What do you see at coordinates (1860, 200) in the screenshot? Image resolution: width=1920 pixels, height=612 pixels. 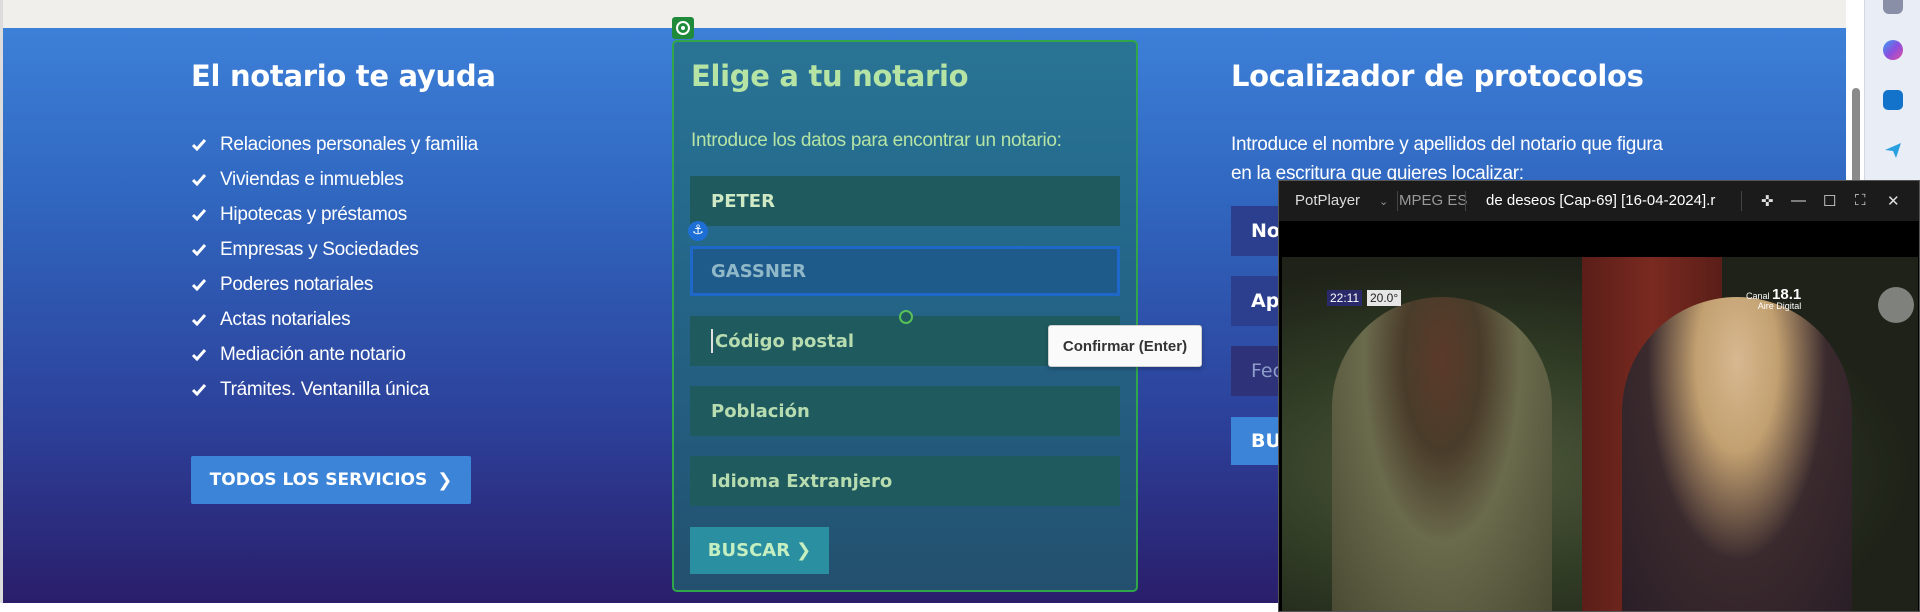 I see `fullscreen-icon: ⛶` at bounding box center [1860, 200].